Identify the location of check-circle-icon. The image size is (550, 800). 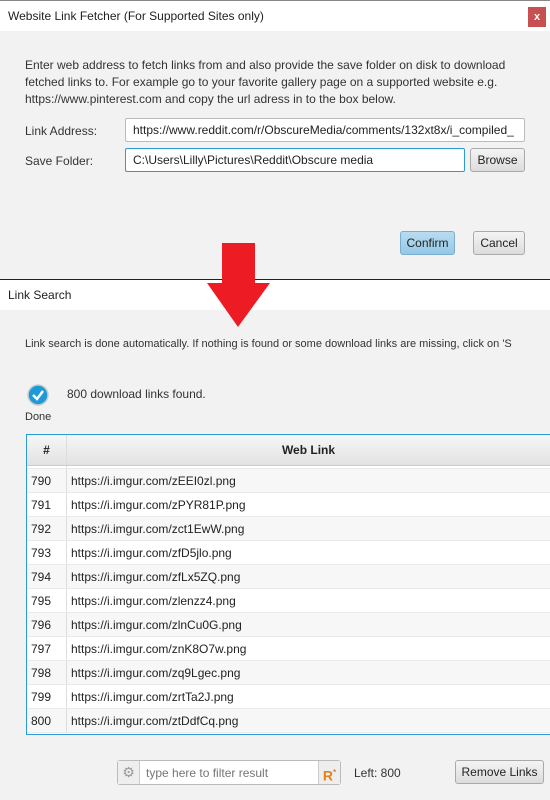
(38, 395).